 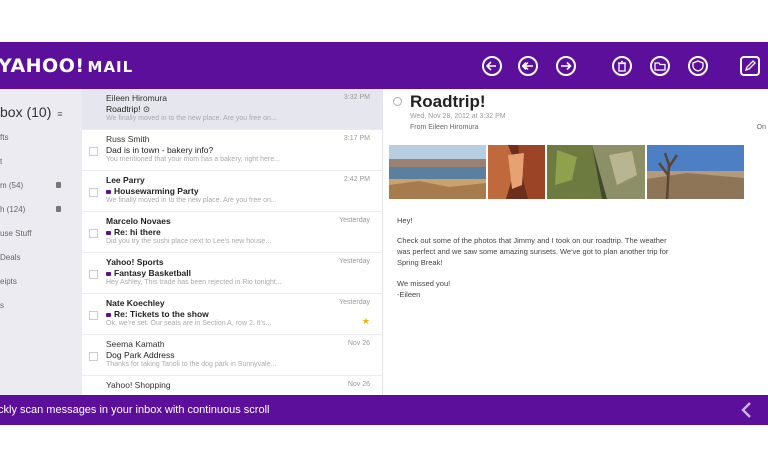 I want to click on sidebar-item-inbox: box (10) ≡, so click(x=31, y=112).